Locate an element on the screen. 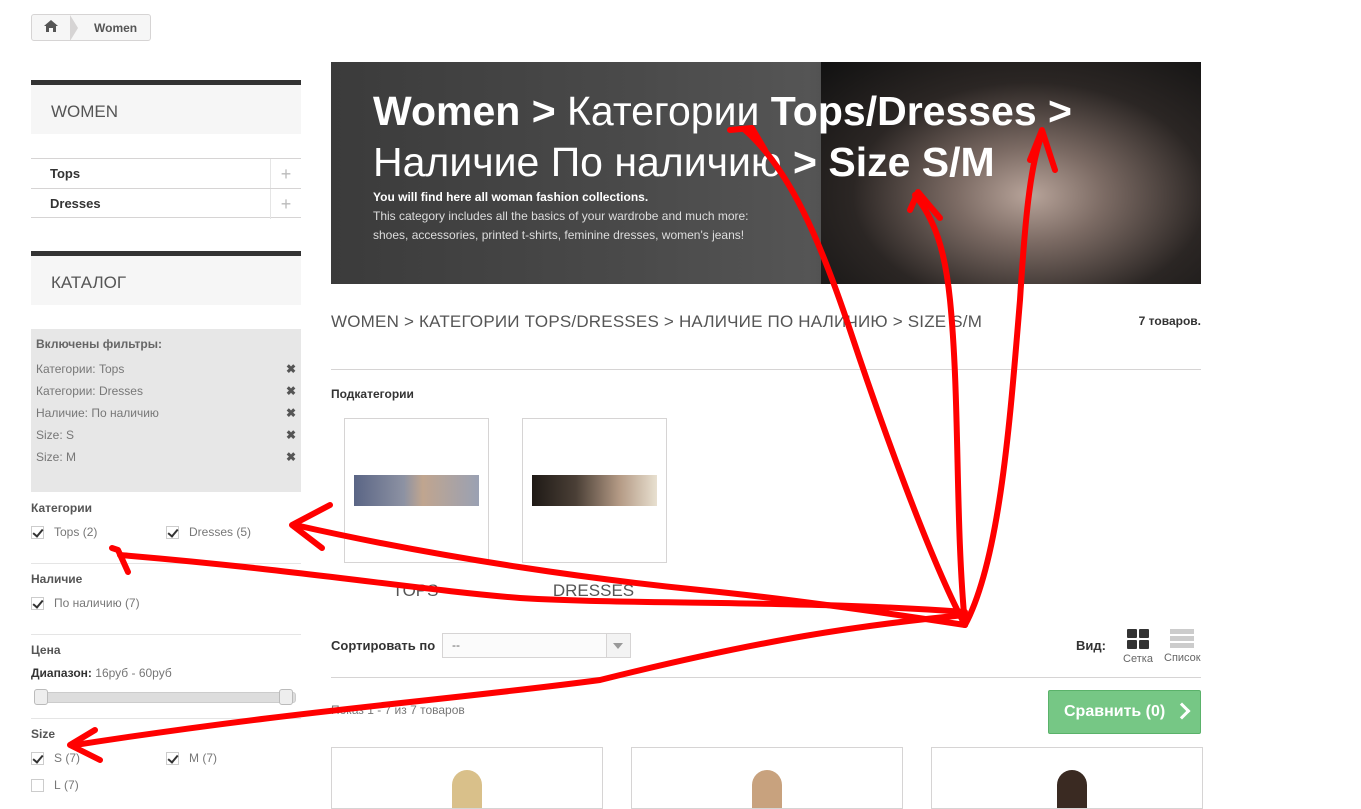 This screenshot has height=809, width=1361. filter-option-label: Dresses is located at coordinates (211, 532).